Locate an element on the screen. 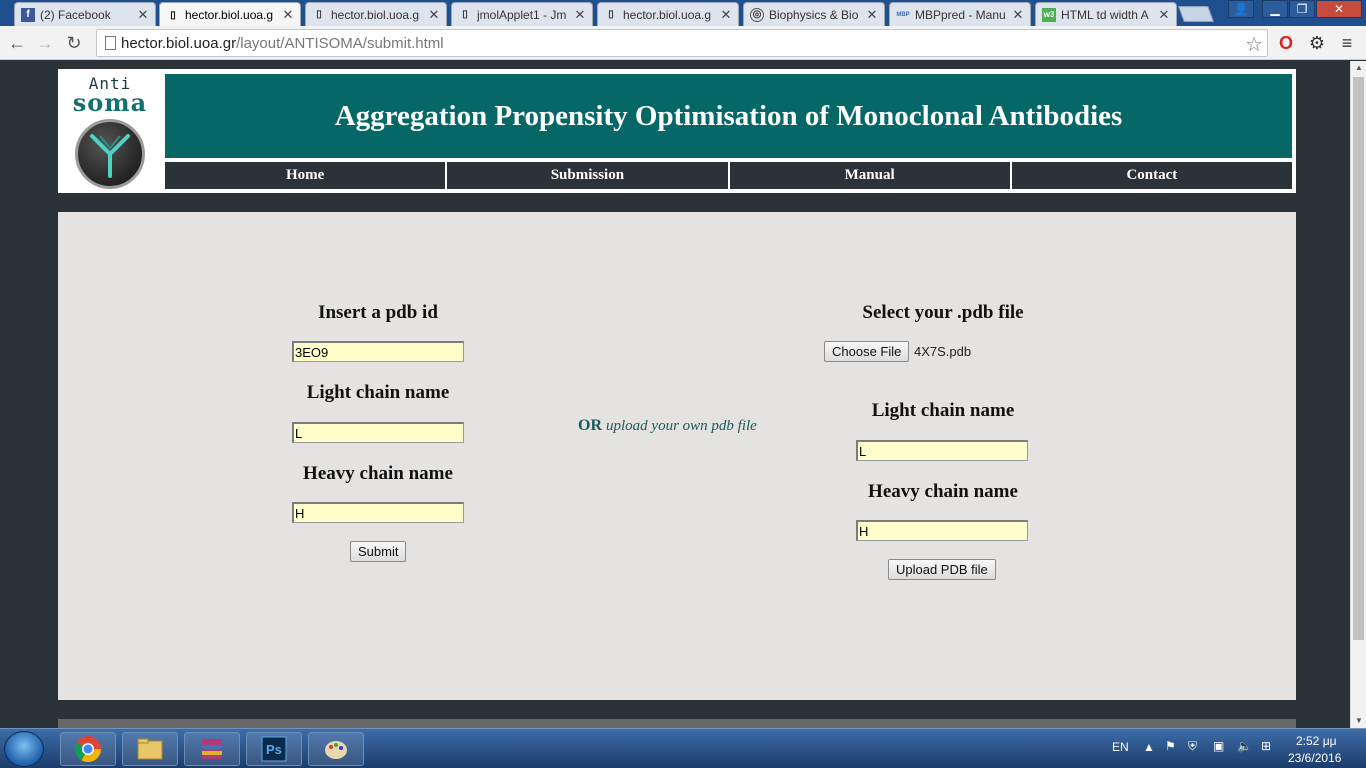 The width and height of the screenshot is (1366, 768). gear-icon: ⚙ is located at coordinates (1317, 43).